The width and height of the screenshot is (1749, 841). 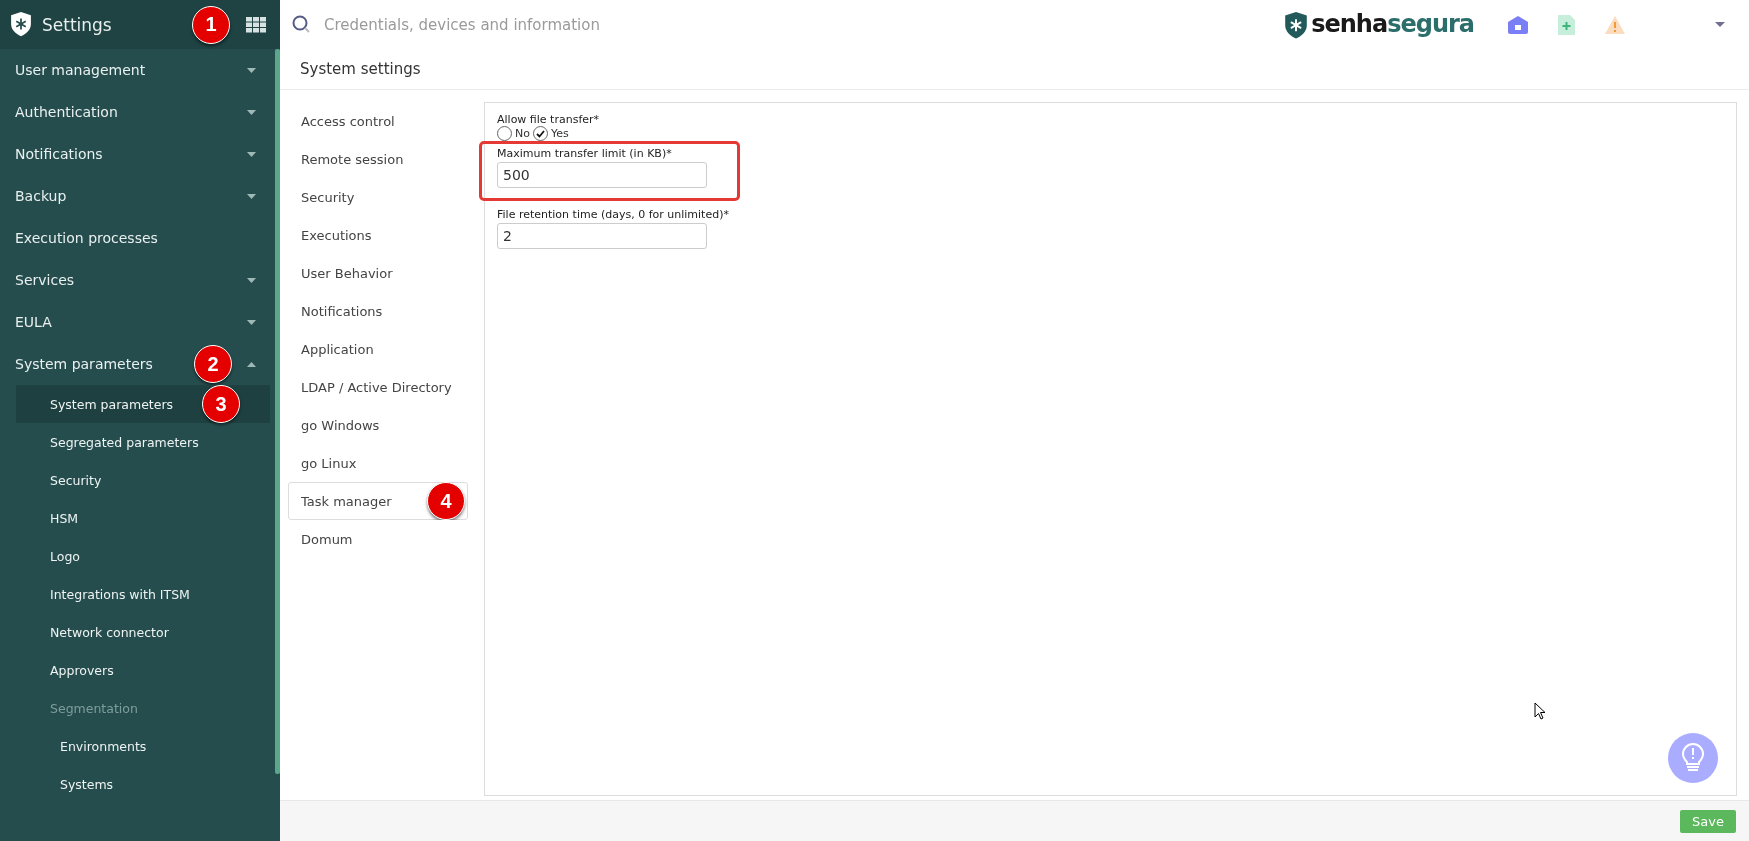 I want to click on annotation-number: 2, so click(x=213, y=364).